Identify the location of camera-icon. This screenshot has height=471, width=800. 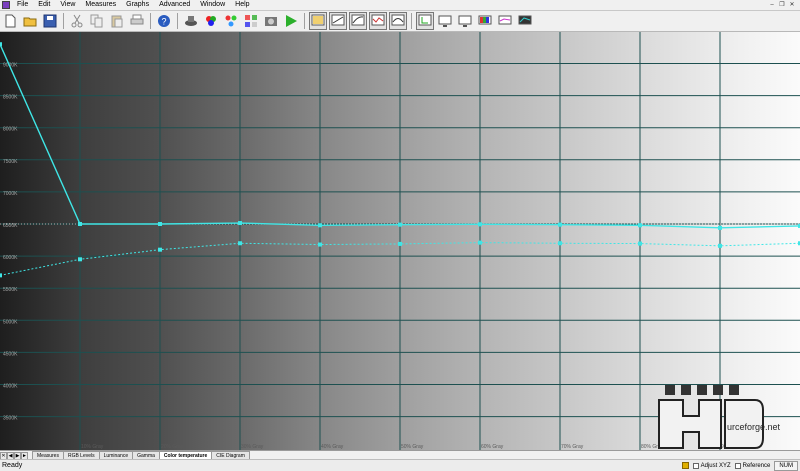
(271, 21).